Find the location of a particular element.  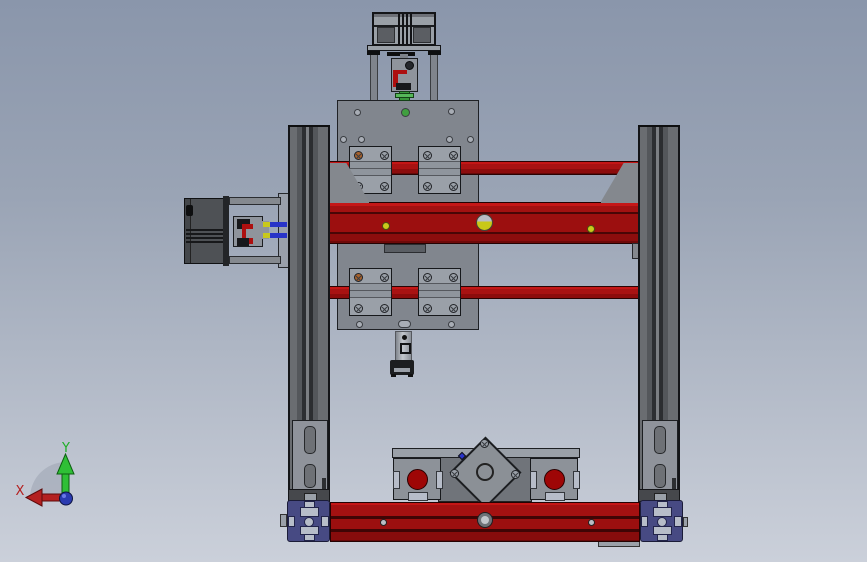

bearing-block-lower-right is located at coordinates (439, 292).